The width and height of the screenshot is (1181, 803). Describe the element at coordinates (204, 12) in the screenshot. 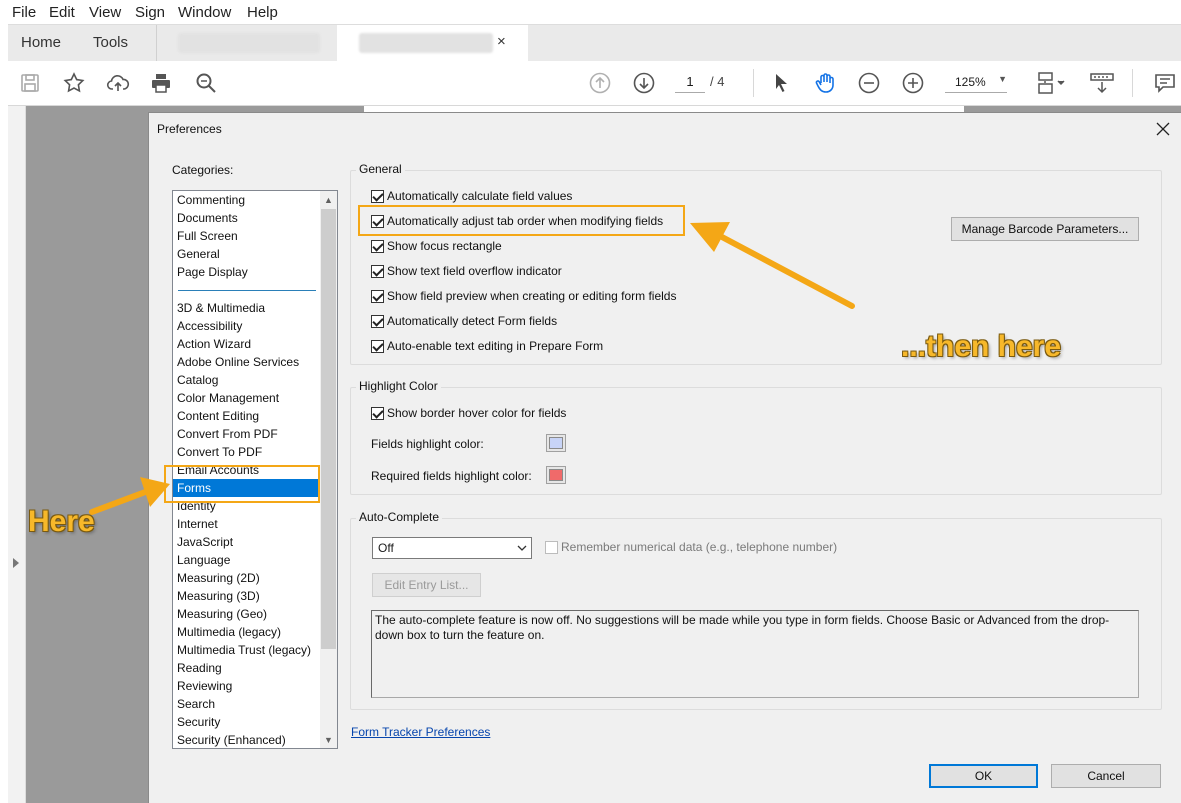

I see `menu-window: Window` at that location.